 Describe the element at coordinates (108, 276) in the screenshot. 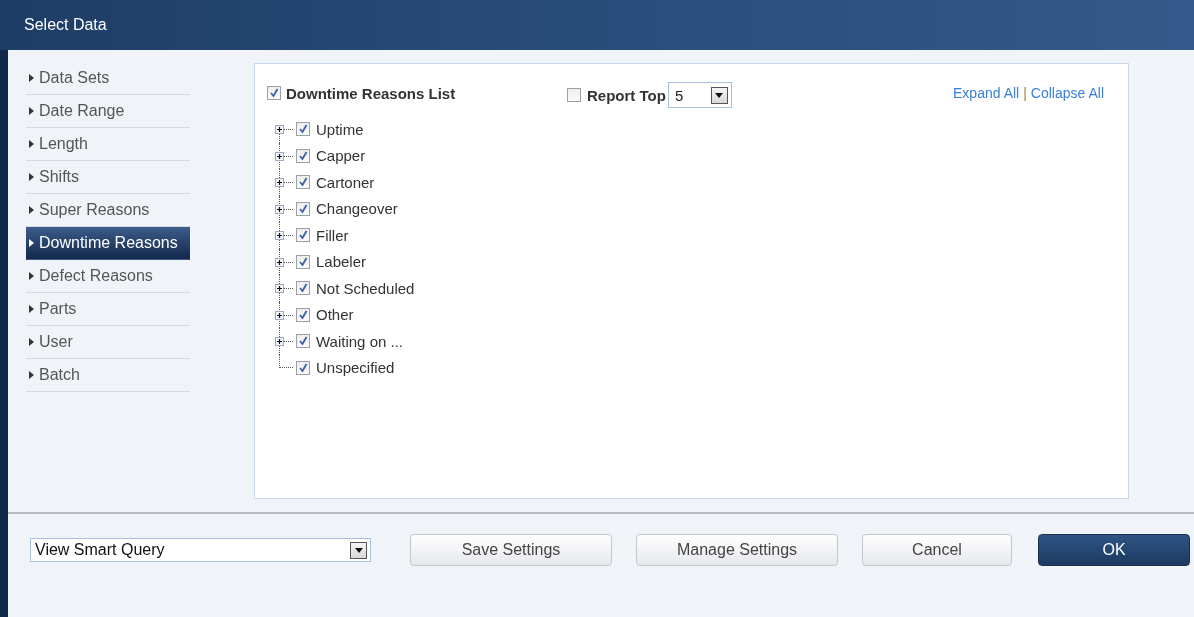

I see `sidebar-item: Defect Reasons` at that location.